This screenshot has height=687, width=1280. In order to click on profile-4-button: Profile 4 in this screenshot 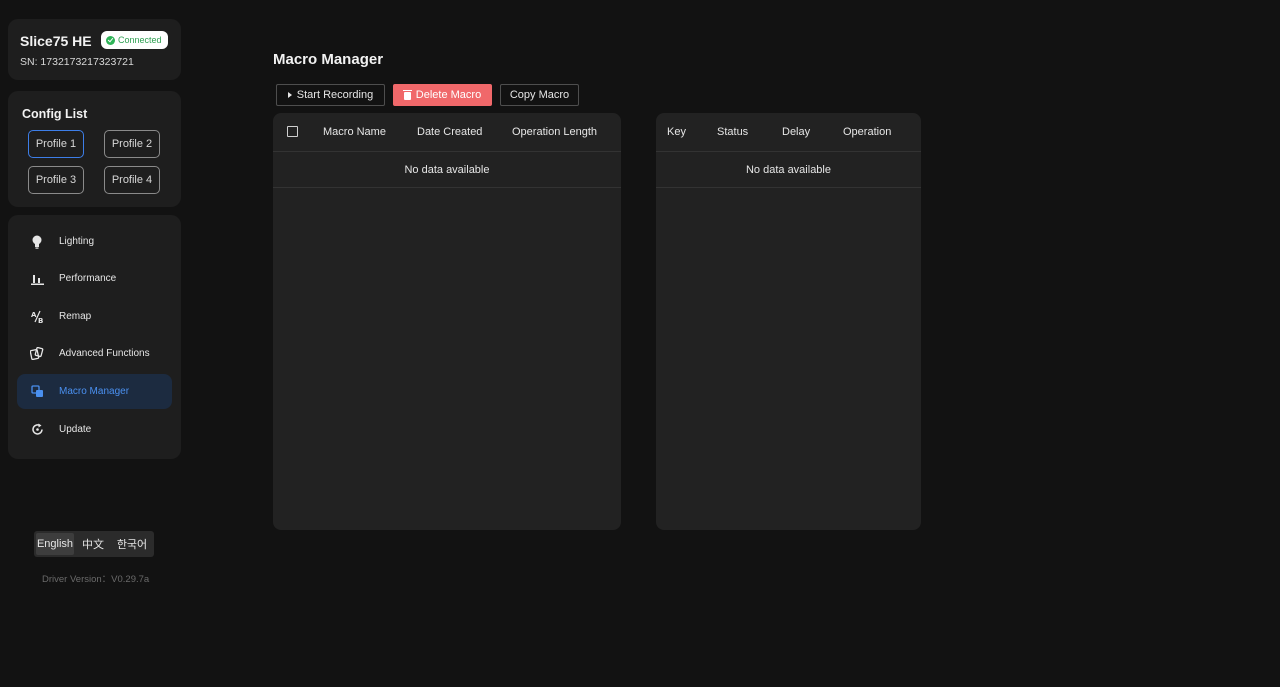, I will do `click(132, 180)`.